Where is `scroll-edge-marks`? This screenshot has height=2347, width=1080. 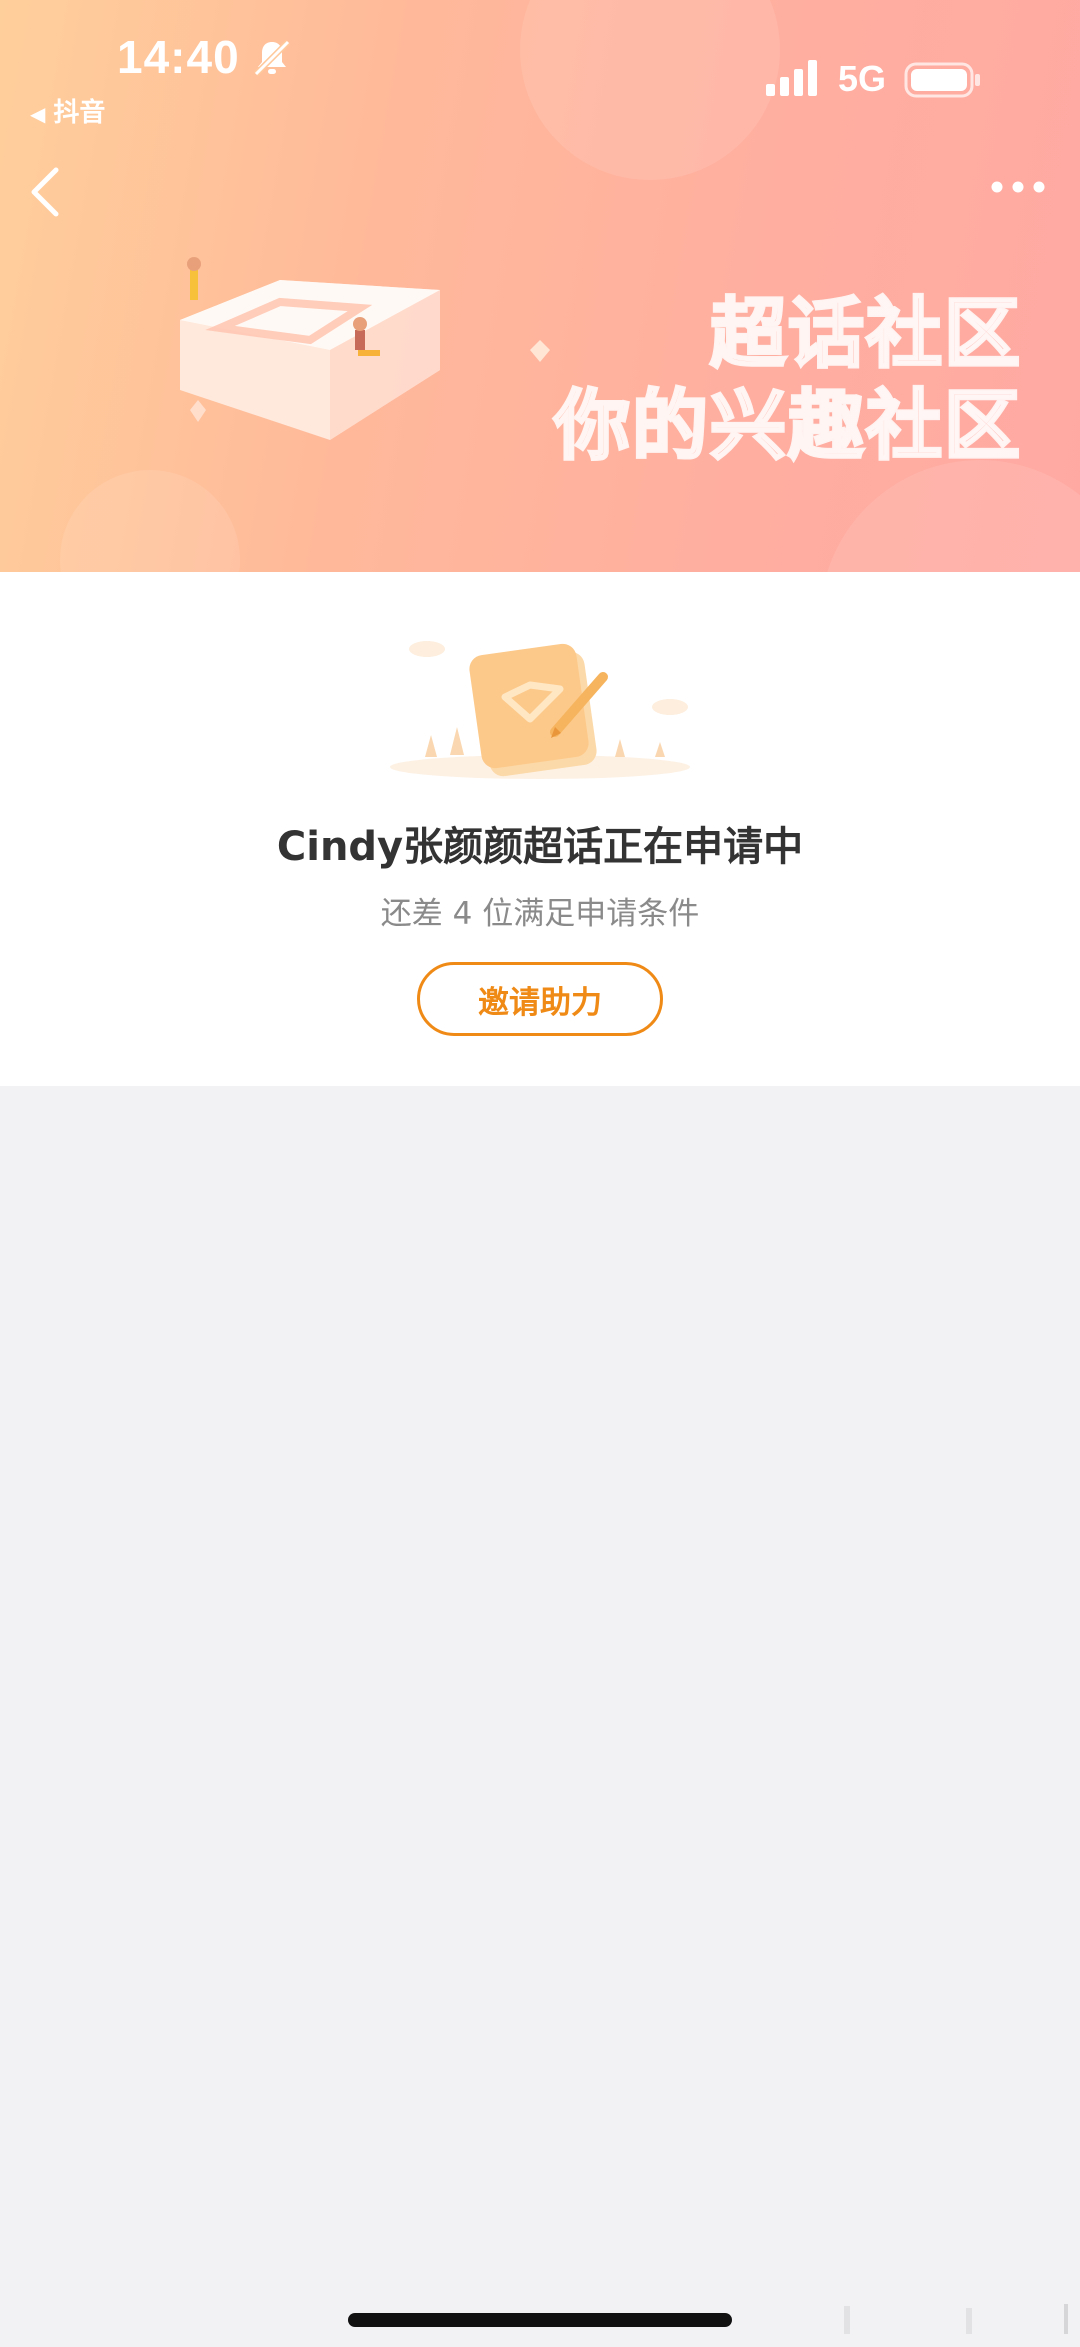
scroll-edge-marks is located at coordinates (956, 2319).